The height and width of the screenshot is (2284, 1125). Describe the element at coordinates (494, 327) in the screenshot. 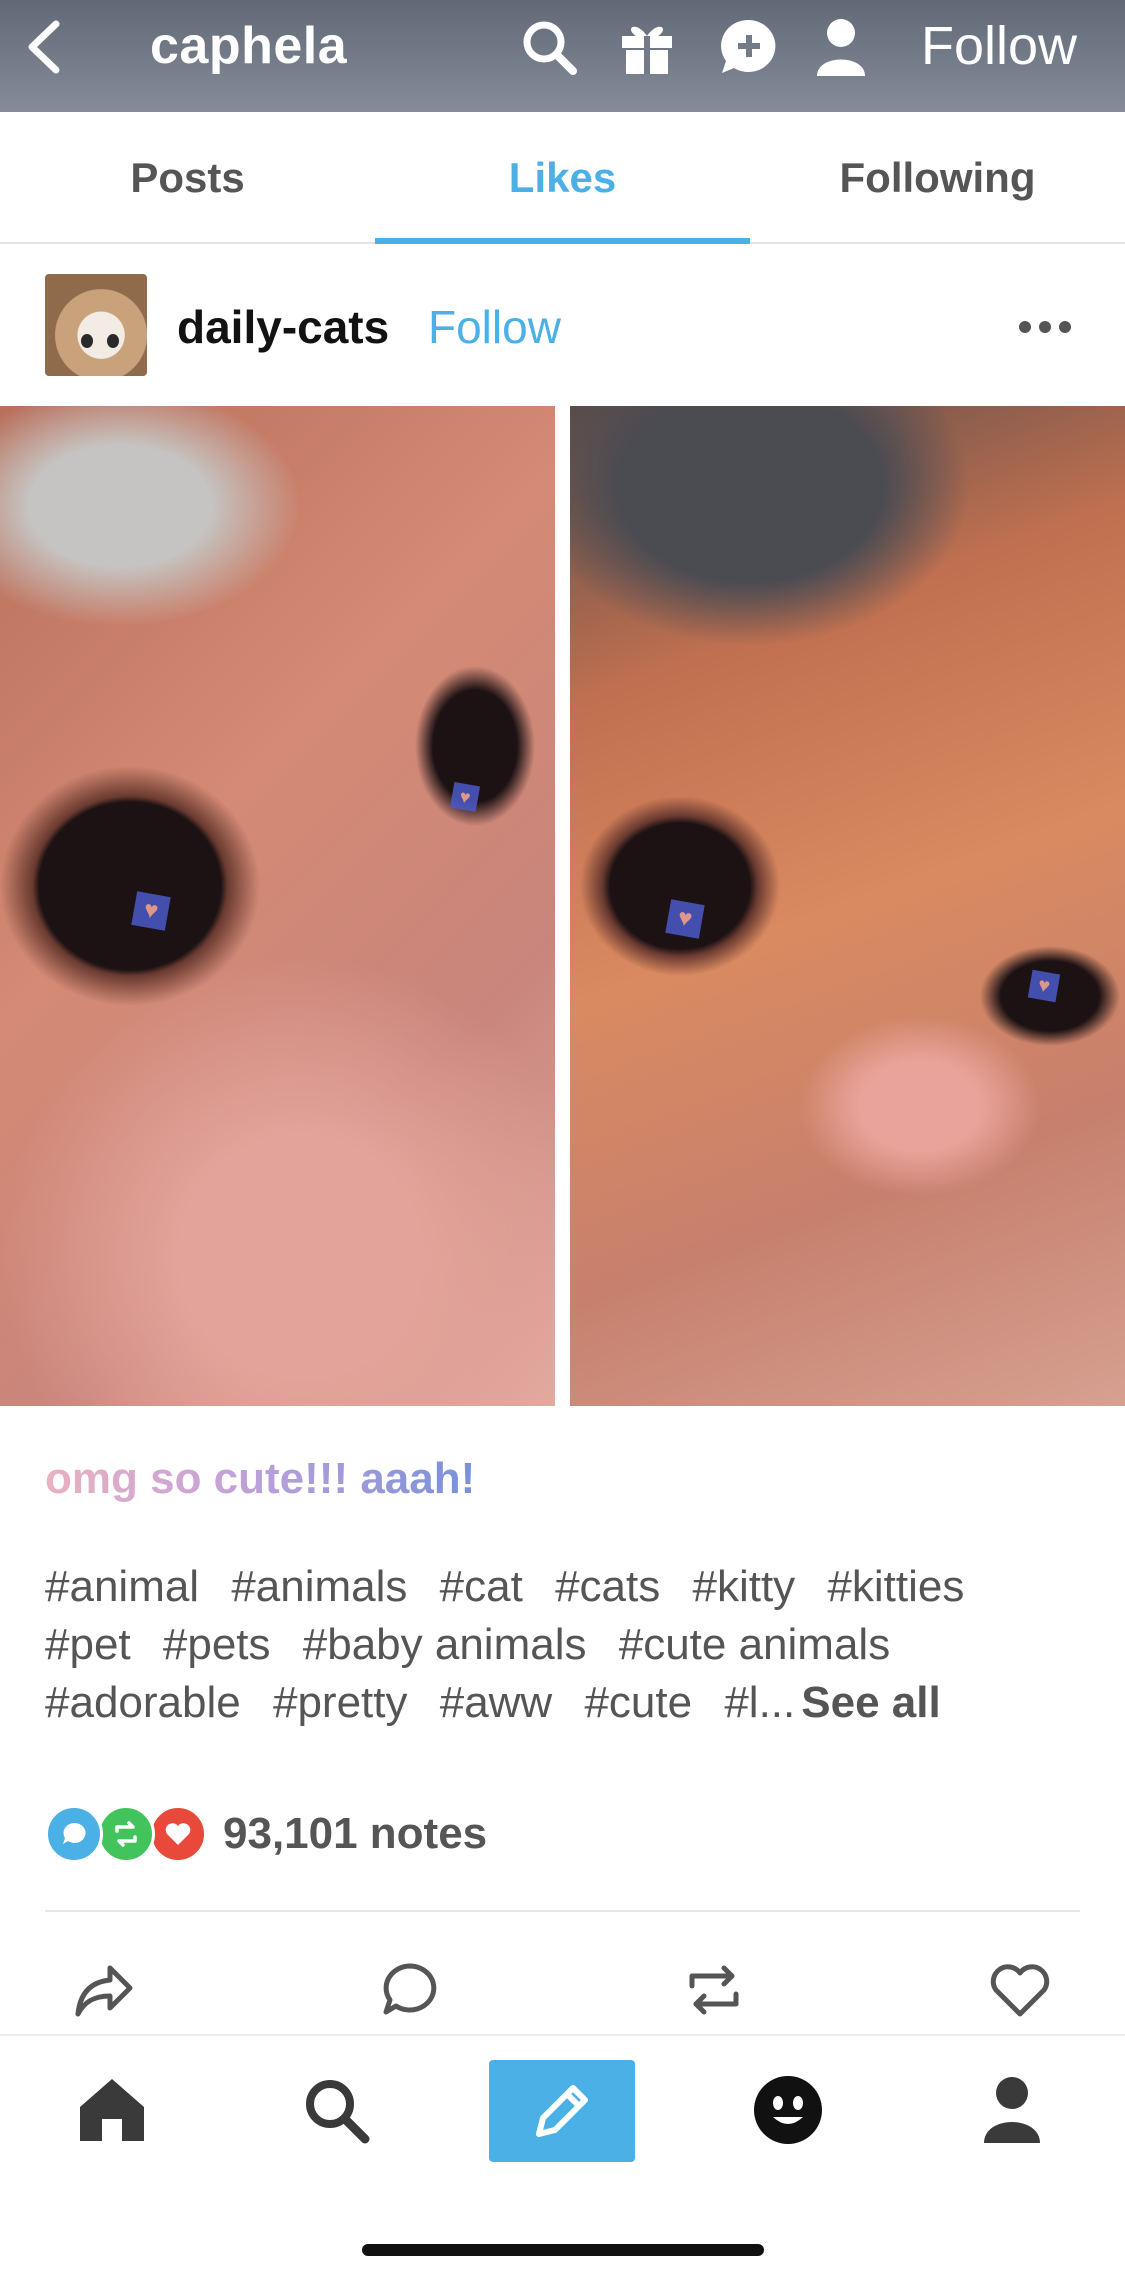

I see `follow-author-button: Follow` at that location.